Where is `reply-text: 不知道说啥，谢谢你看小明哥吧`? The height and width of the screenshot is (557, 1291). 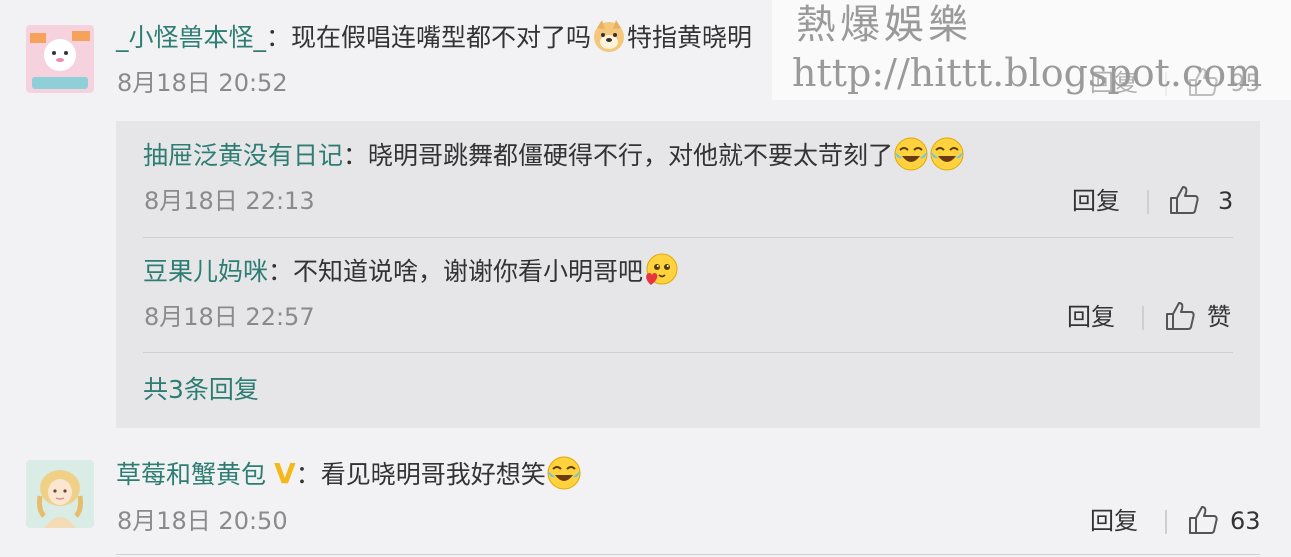
reply-text: 不知道说啥，谢谢你看小明哥吧 is located at coordinates (468, 271).